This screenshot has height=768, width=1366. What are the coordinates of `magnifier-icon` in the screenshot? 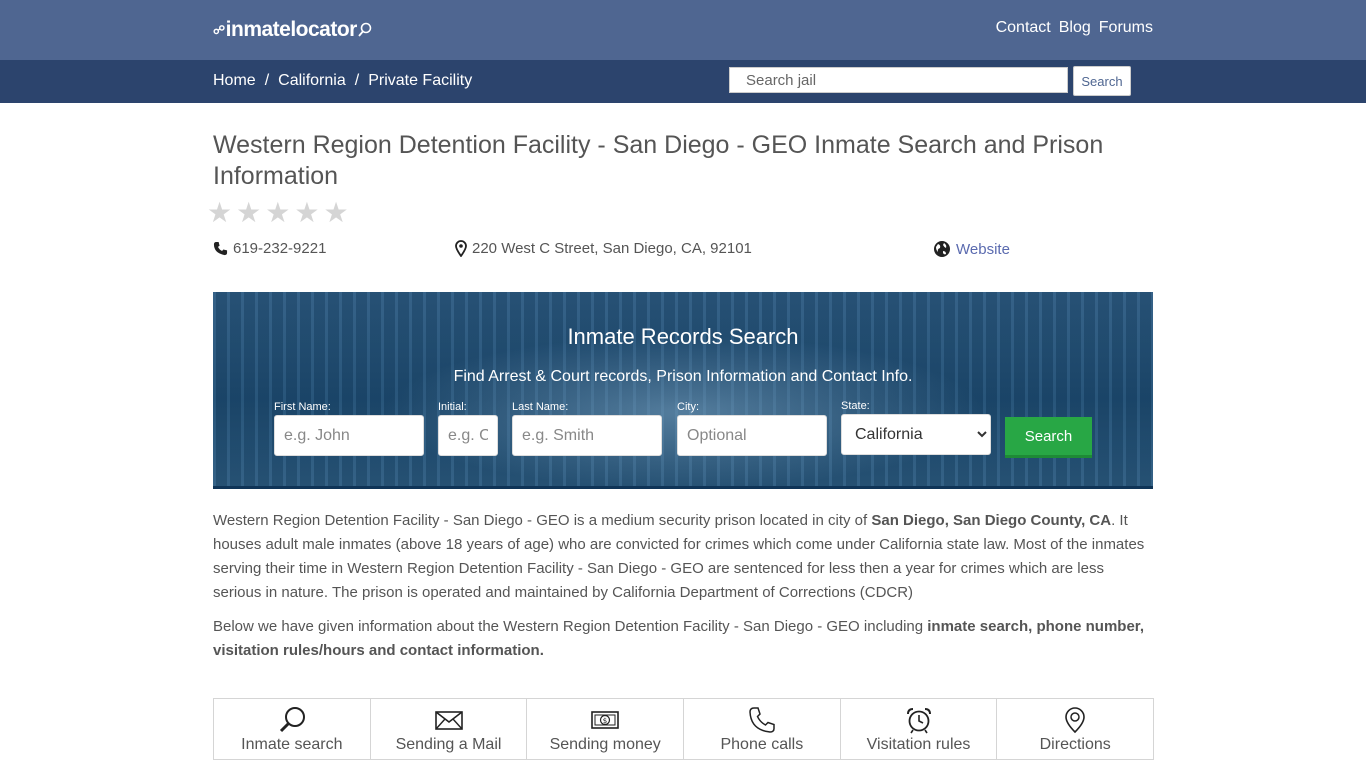 It's located at (292, 720).